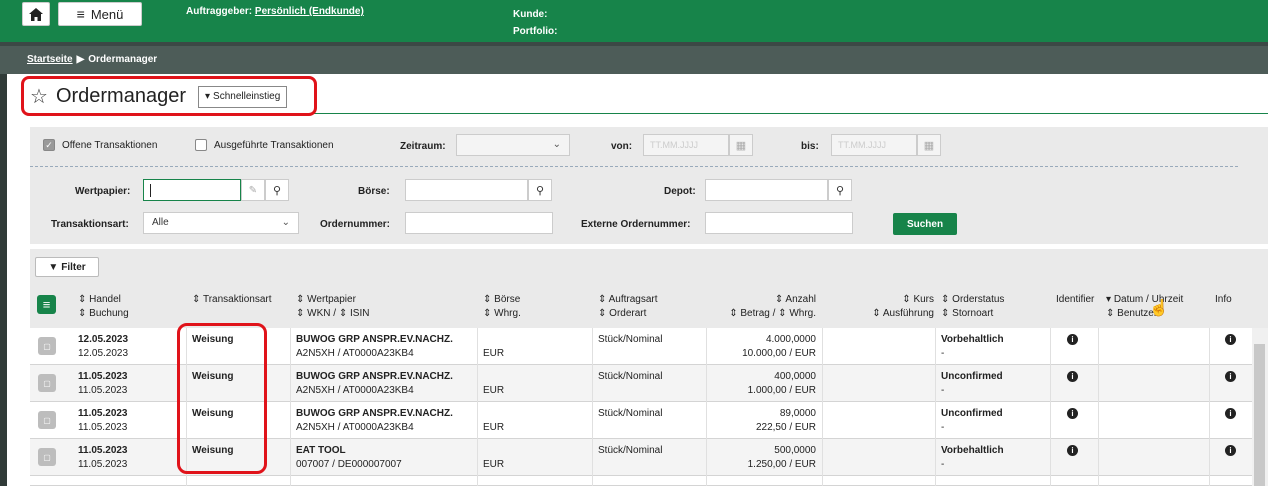 This screenshot has width=1268, height=486. What do you see at coordinates (221, 223) in the screenshot?
I see `transaktionsart-select: Alle ⌄` at bounding box center [221, 223].